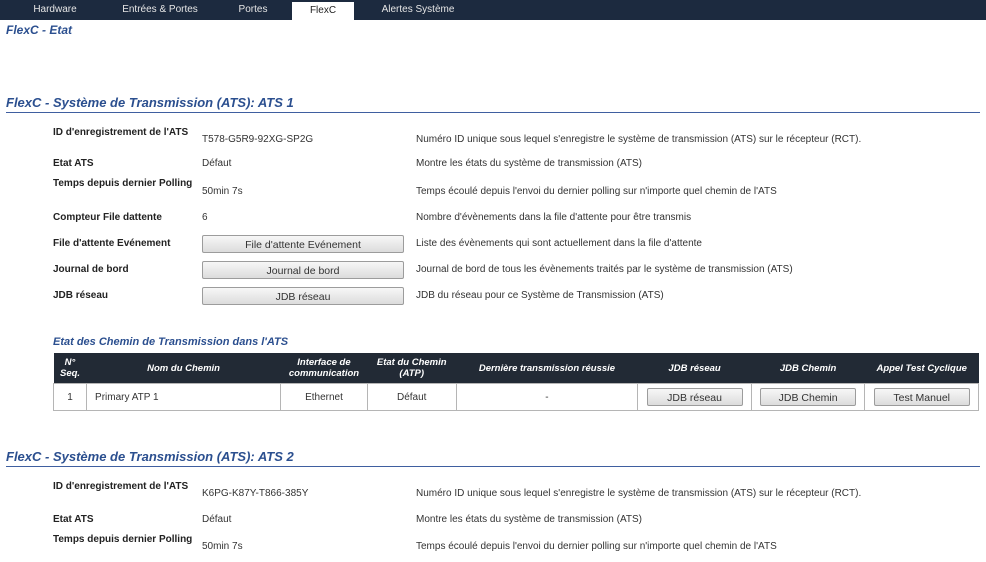 The width and height of the screenshot is (986, 562). What do you see at coordinates (70, 397) in the screenshot?
I see `path-seq: 1` at bounding box center [70, 397].